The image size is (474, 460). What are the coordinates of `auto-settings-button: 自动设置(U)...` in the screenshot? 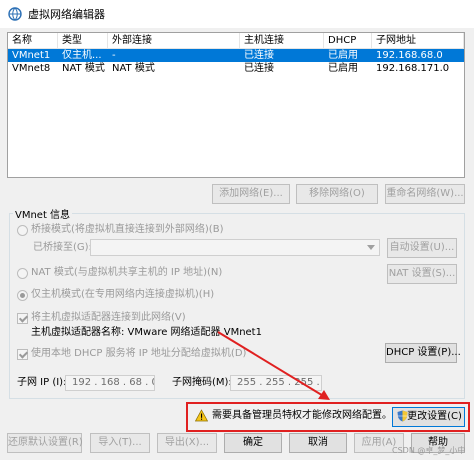 It's located at (422, 248).